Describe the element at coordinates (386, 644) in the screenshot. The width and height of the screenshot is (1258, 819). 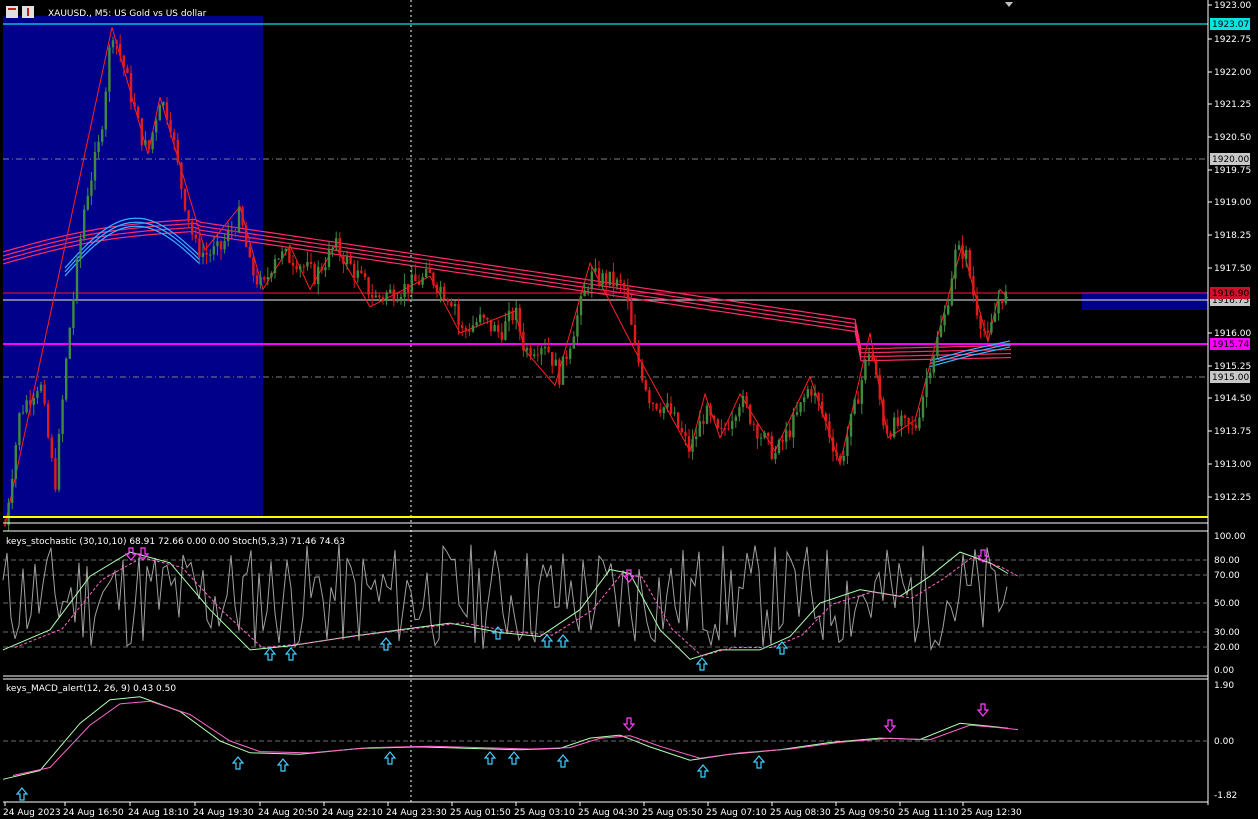
I see `stoch-buy-arrow-icon` at that location.